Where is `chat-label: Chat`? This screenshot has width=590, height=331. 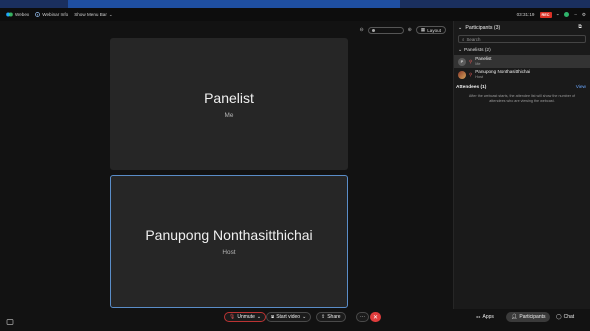 chat-label: Chat is located at coordinates (569, 317).